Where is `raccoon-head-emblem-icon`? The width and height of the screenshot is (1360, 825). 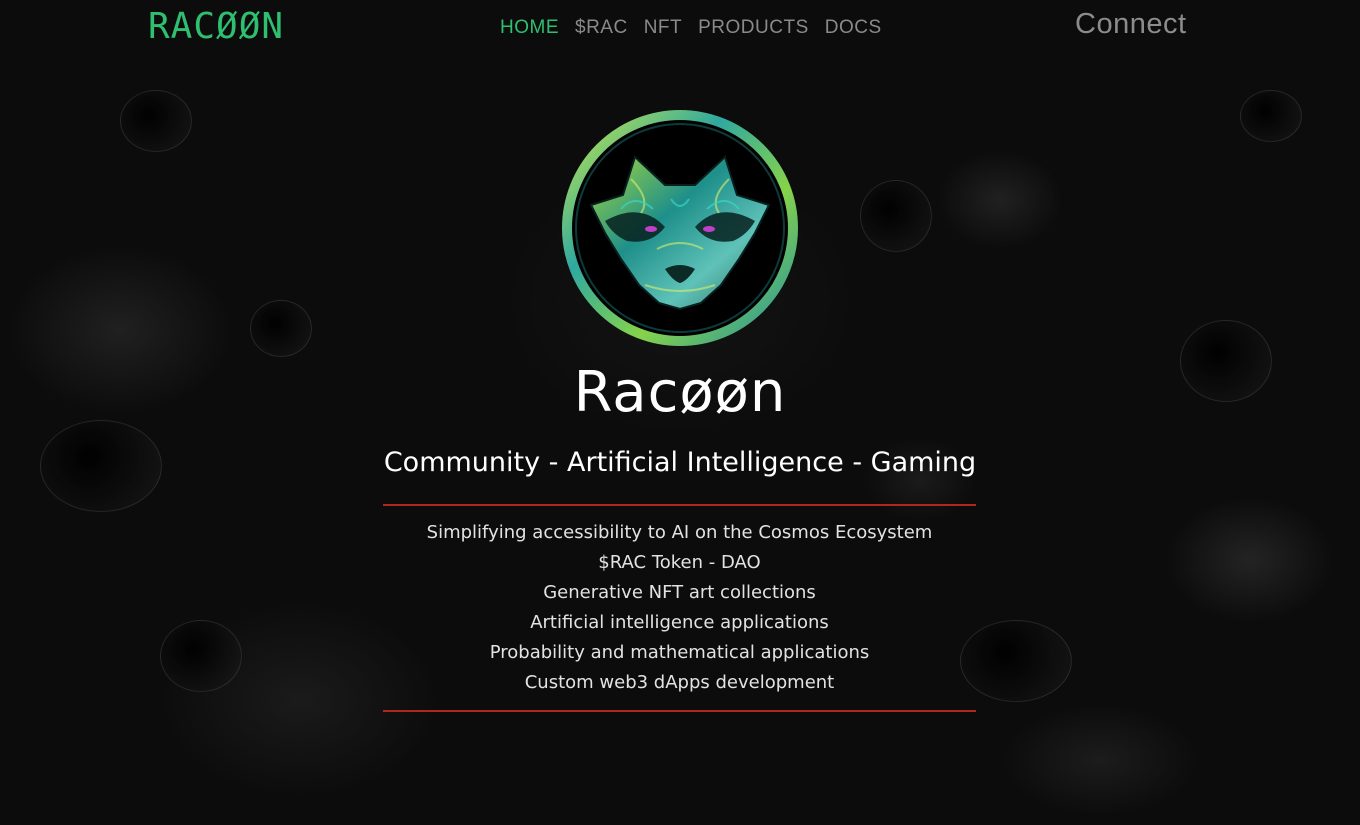 raccoon-head-emblem-icon is located at coordinates (680, 228).